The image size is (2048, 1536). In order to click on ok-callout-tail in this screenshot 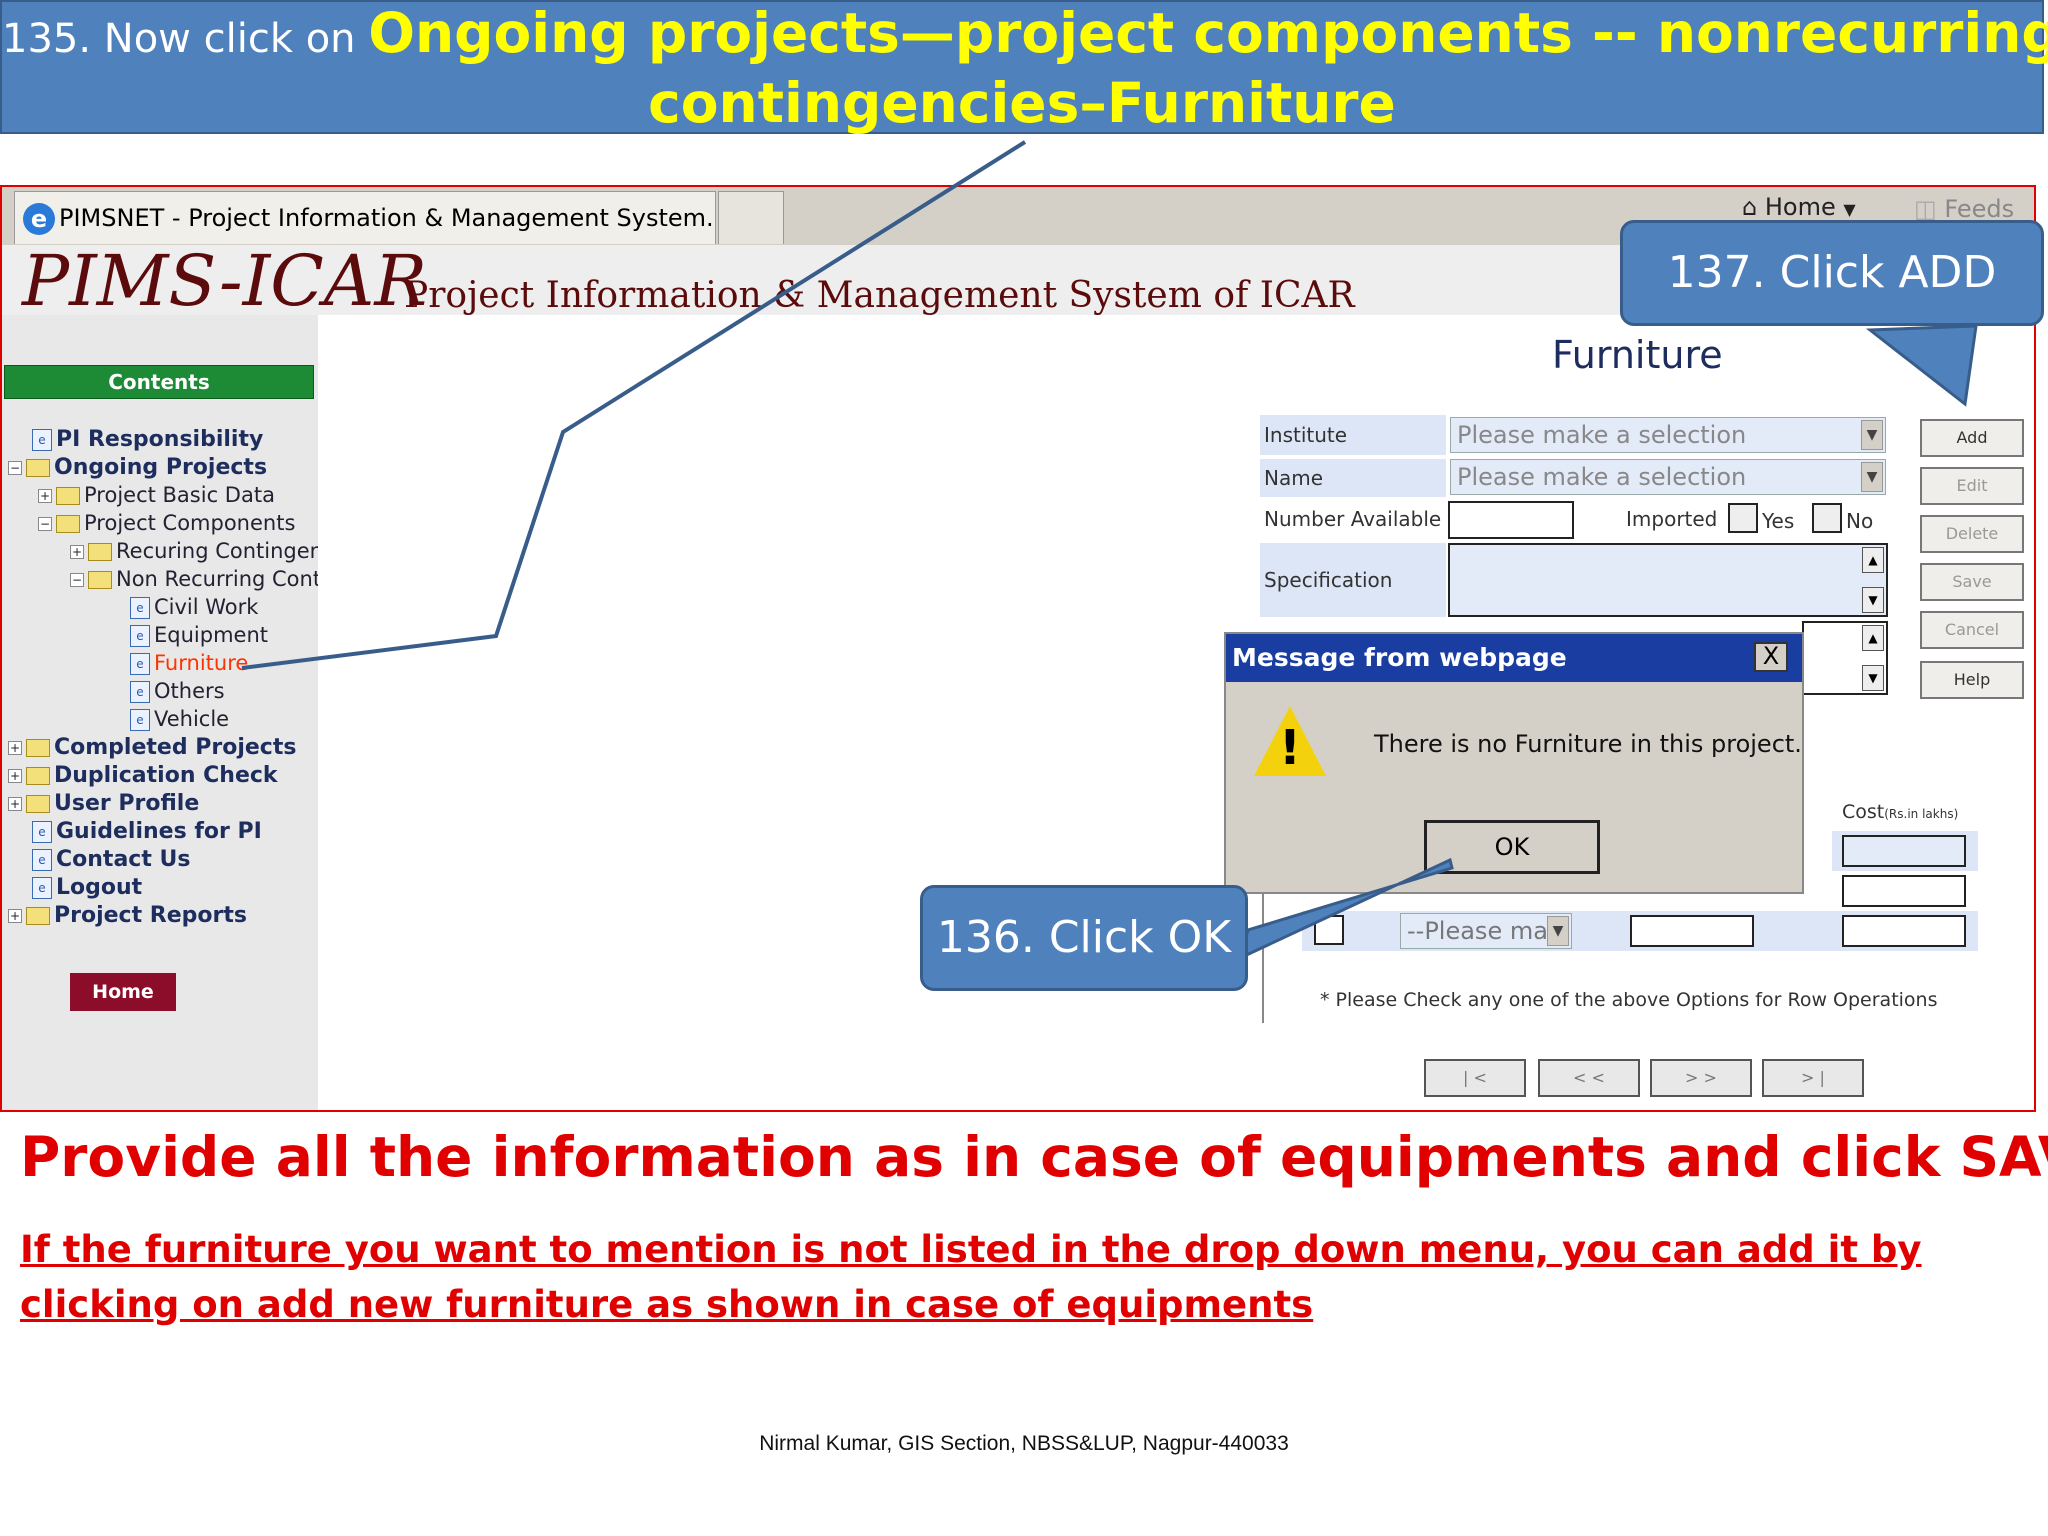, I will do `click(1345, 909)`.